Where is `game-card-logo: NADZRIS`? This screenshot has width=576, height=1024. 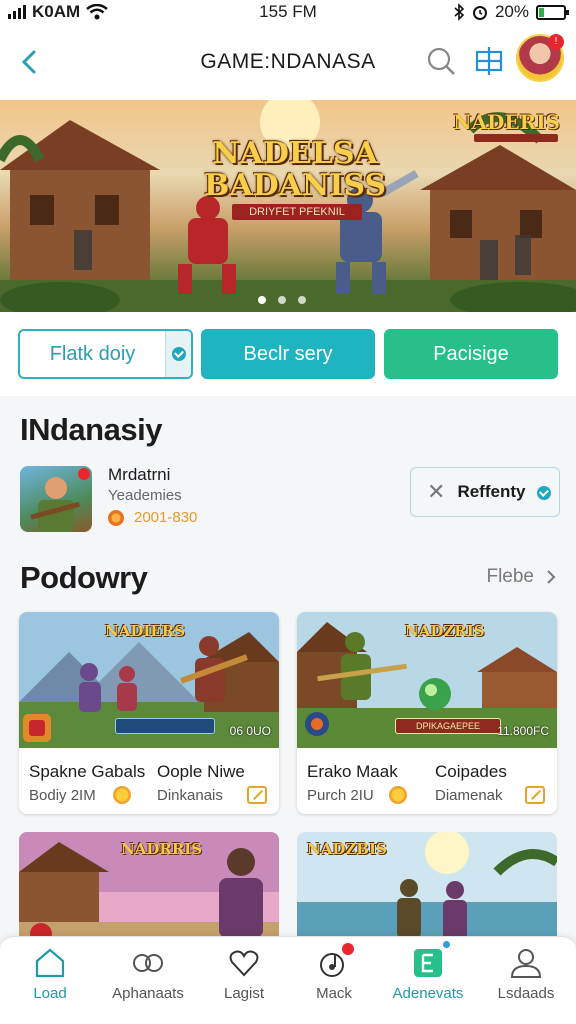 game-card-logo: NADZRIS is located at coordinates (445, 631).